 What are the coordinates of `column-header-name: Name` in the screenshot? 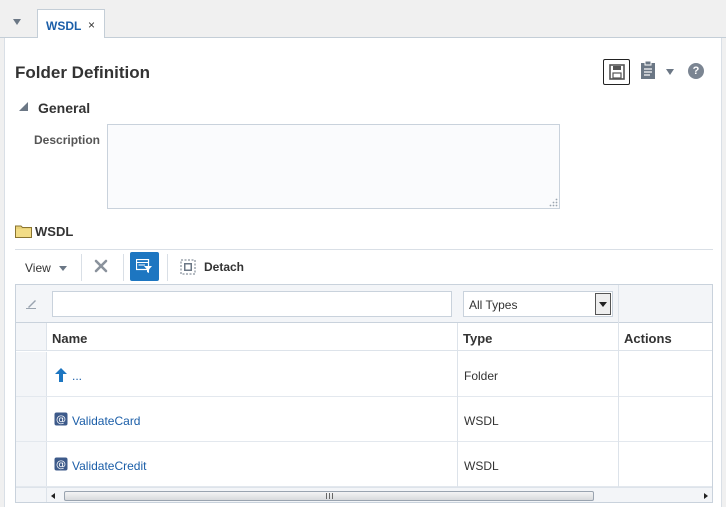 It's located at (69, 338).